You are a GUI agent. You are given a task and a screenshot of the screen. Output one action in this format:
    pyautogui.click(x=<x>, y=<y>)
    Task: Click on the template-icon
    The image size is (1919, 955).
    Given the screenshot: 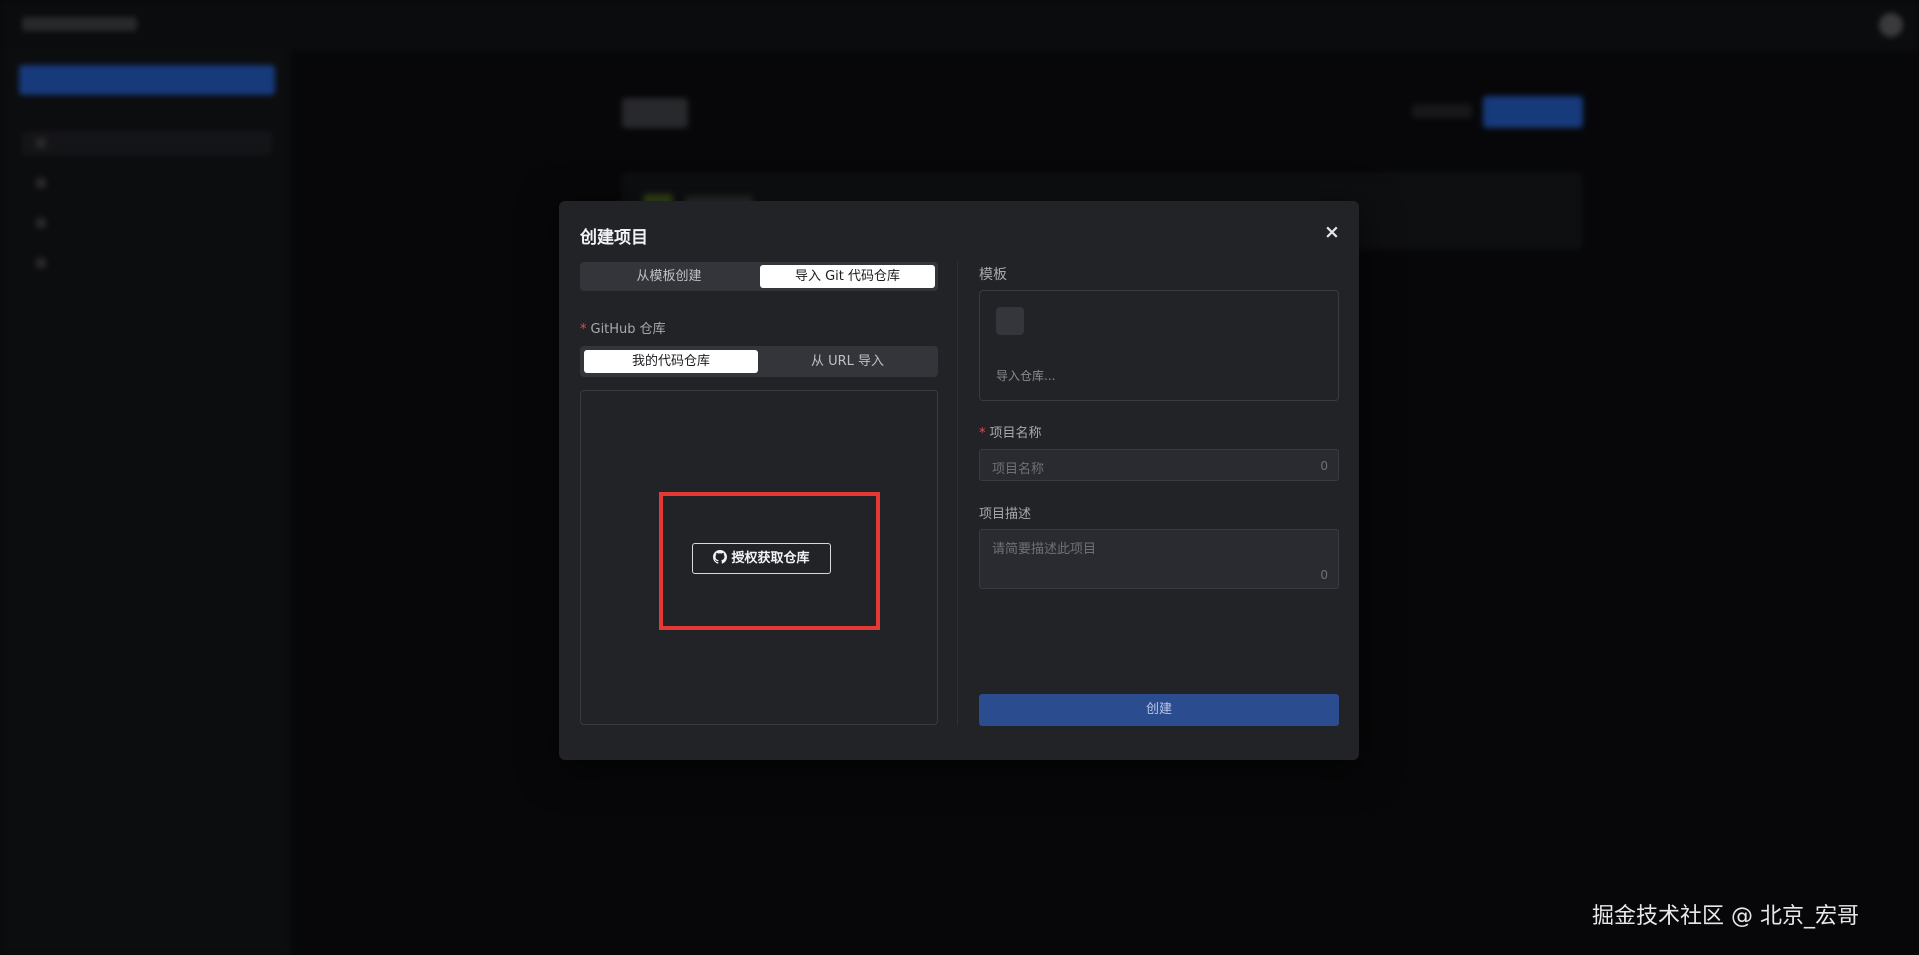 What is the action you would take?
    pyautogui.click(x=1010, y=321)
    